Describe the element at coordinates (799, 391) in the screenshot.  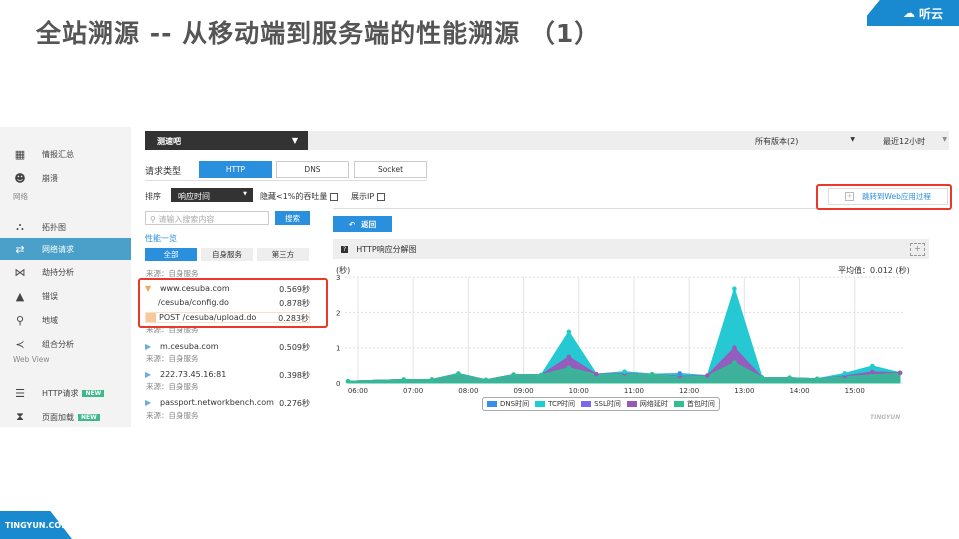
I see `x-tick-label: 14:00` at that location.